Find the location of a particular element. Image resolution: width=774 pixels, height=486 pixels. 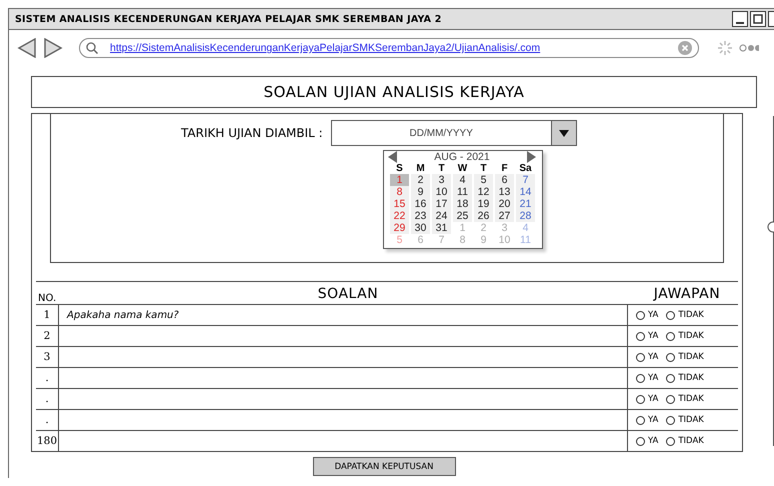

calendar-day: 23 is located at coordinates (420, 216).